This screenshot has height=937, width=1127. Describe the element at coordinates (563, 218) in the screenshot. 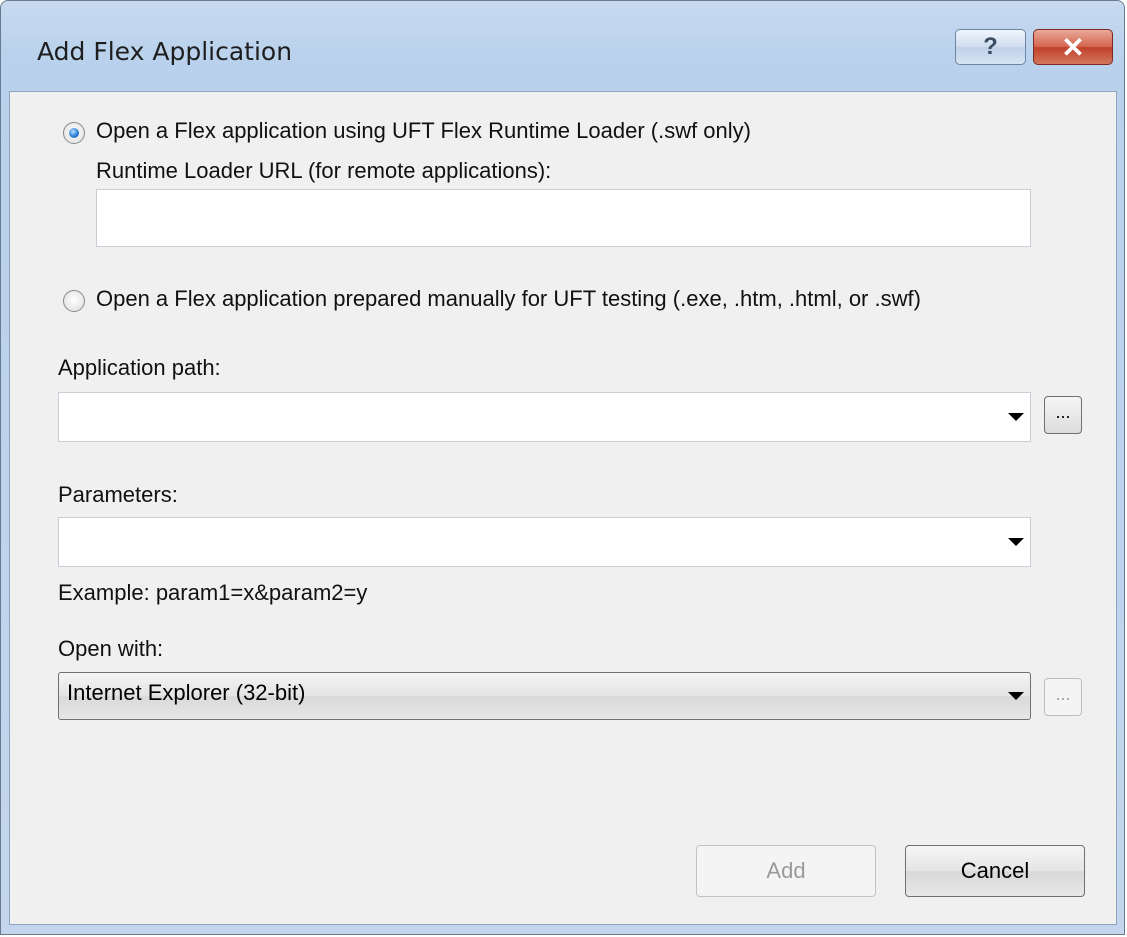

I see `runtime-loader-url-input` at that location.